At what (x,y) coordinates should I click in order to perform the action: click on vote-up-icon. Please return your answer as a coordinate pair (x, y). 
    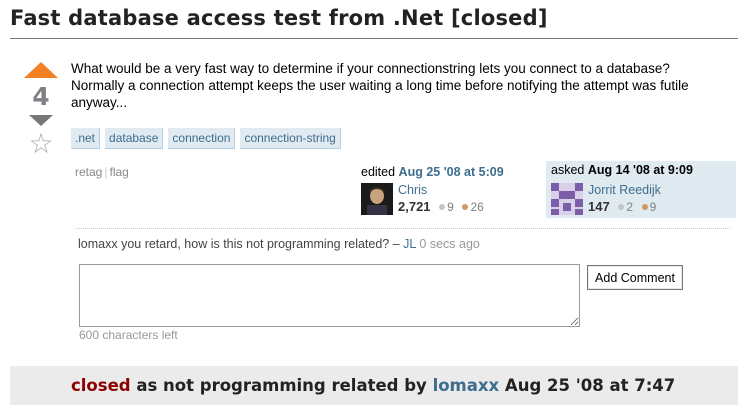
    Looking at the image, I should click on (41, 70).